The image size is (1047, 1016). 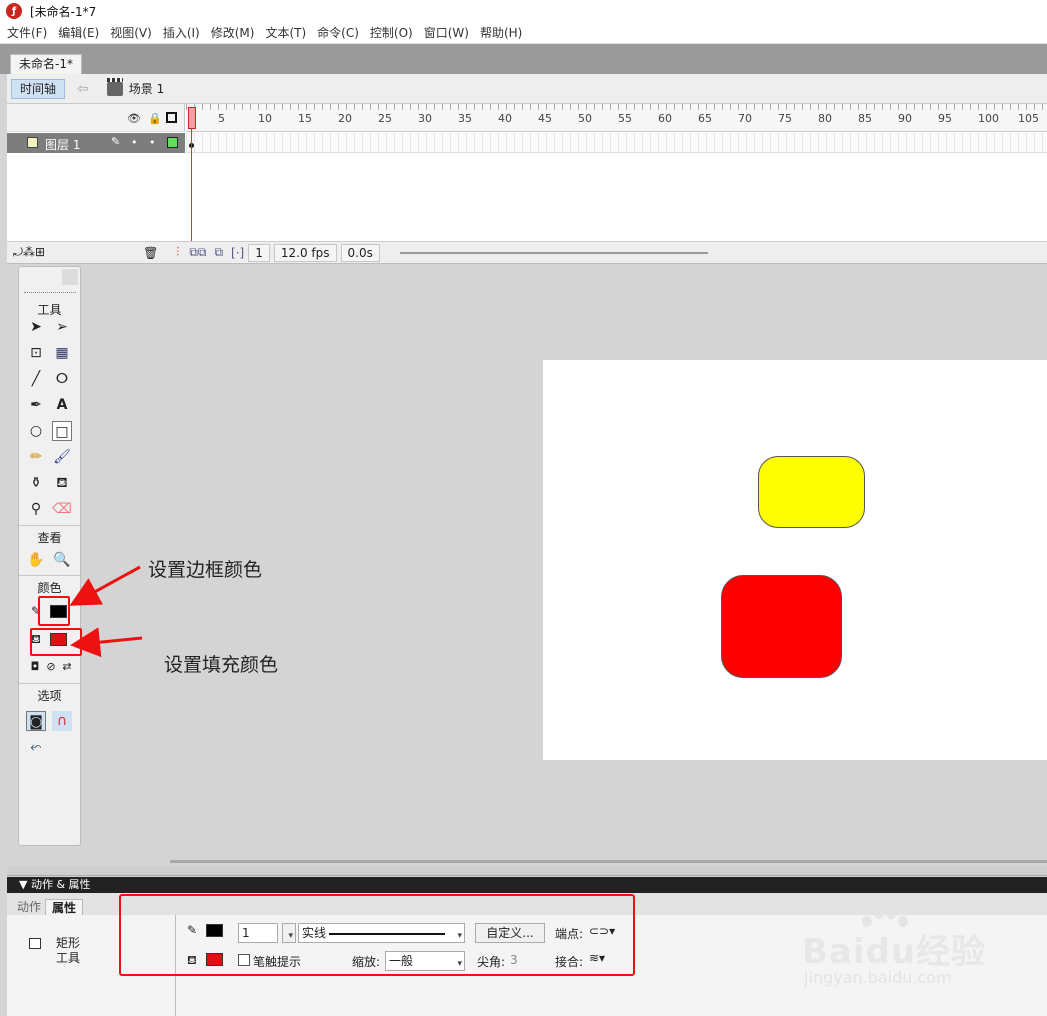 I want to click on menu-file: 文件(F), so click(x=27, y=32).